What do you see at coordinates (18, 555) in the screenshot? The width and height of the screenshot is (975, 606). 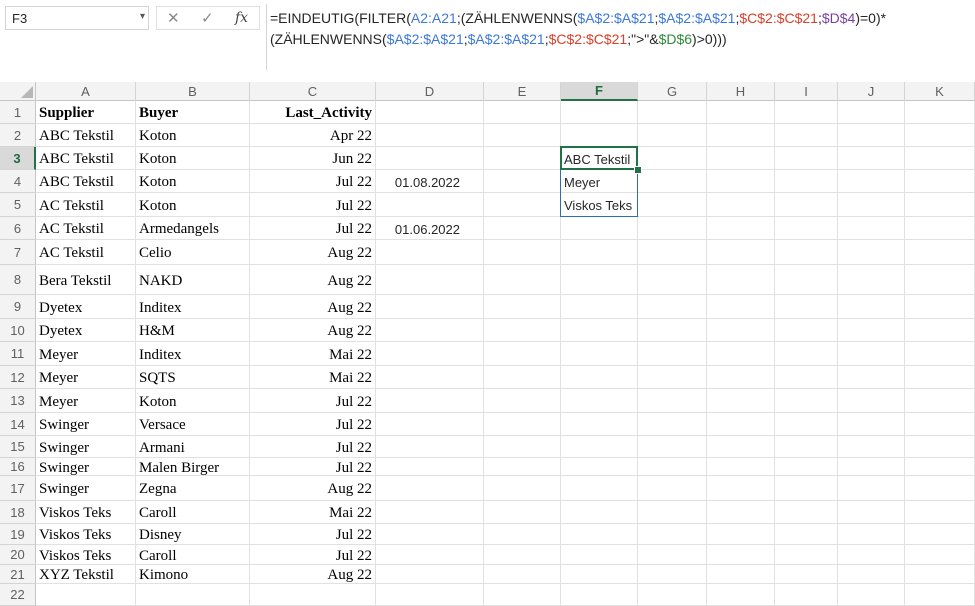 I see `row-header-20: 20` at bounding box center [18, 555].